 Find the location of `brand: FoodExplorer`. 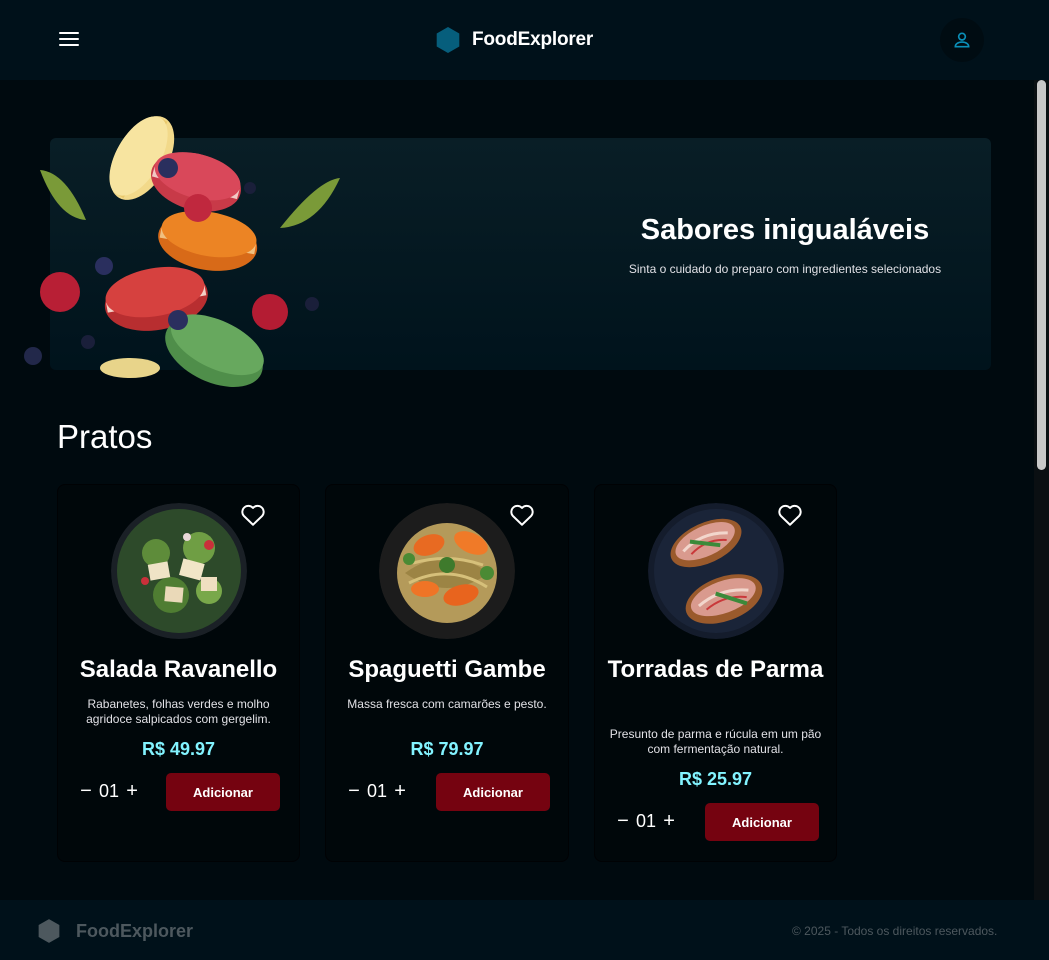

brand: FoodExplorer is located at coordinates (514, 40).